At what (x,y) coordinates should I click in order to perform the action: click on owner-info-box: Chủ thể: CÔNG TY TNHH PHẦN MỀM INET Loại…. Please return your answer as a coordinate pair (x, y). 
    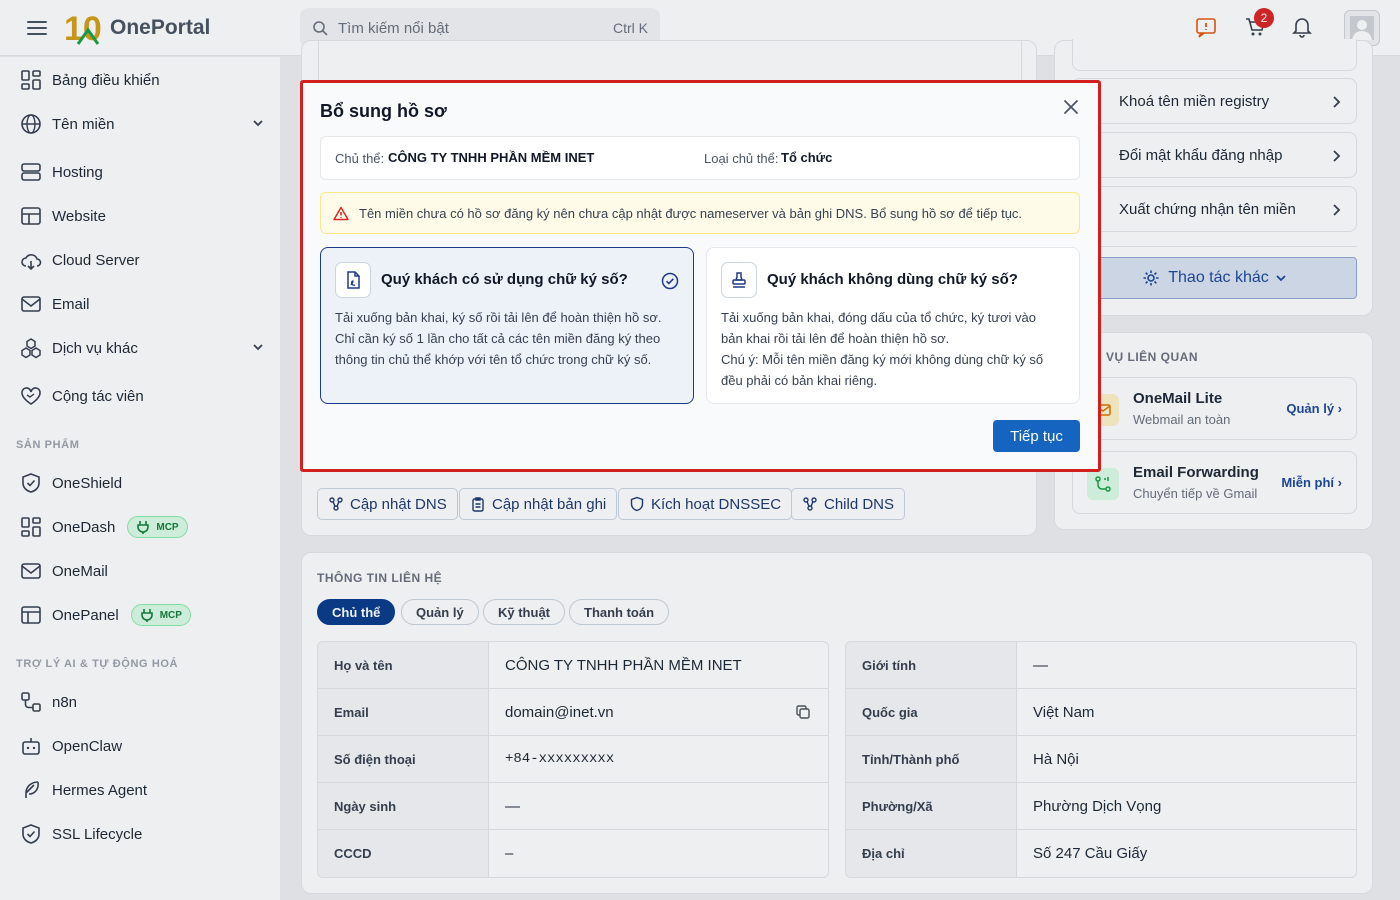
    Looking at the image, I should click on (700, 158).